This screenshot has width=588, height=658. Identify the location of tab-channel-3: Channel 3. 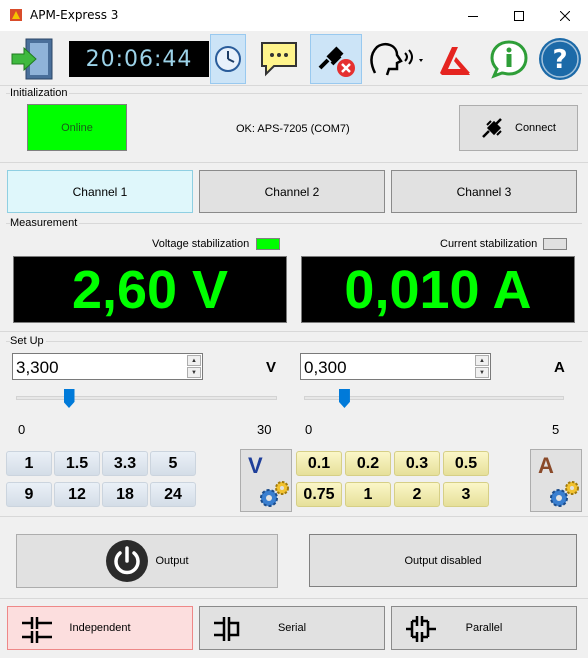
(484, 191).